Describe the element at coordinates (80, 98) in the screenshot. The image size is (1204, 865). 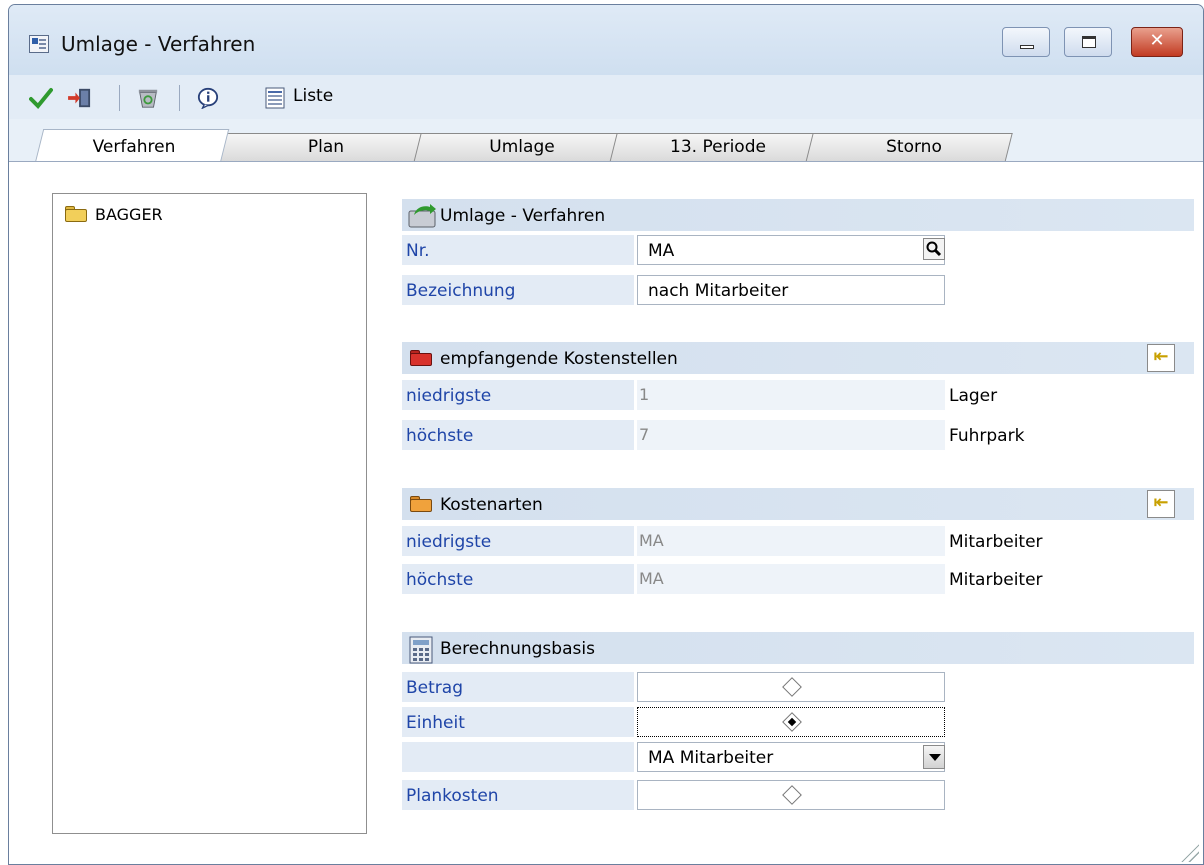
I see `exit-icon` at that location.